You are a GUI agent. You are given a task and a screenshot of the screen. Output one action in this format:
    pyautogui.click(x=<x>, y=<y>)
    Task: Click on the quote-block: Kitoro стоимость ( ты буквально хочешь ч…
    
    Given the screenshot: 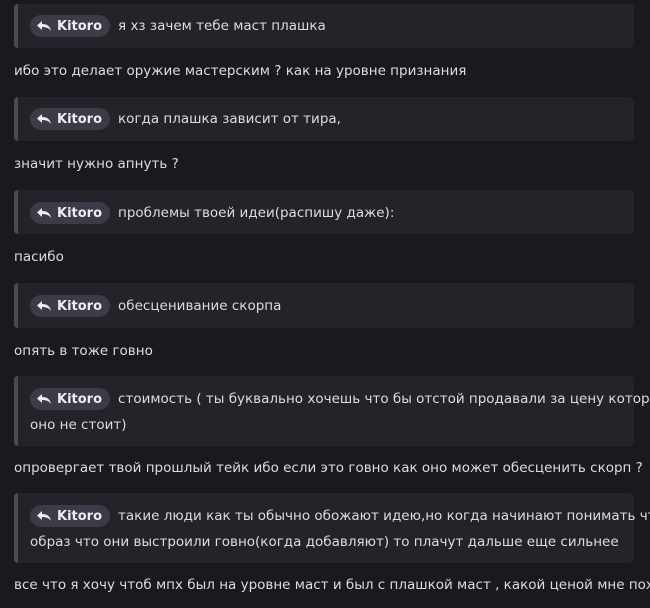 What is the action you would take?
    pyautogui.click(x=332, y=411)
    